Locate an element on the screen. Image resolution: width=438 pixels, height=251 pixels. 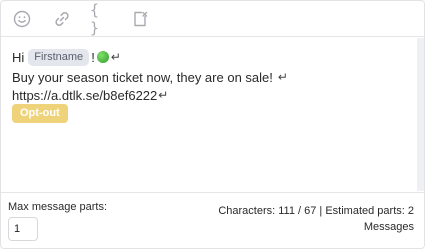
firstname-placeholder-tag: Firstname is located at coordinates (59, 57).